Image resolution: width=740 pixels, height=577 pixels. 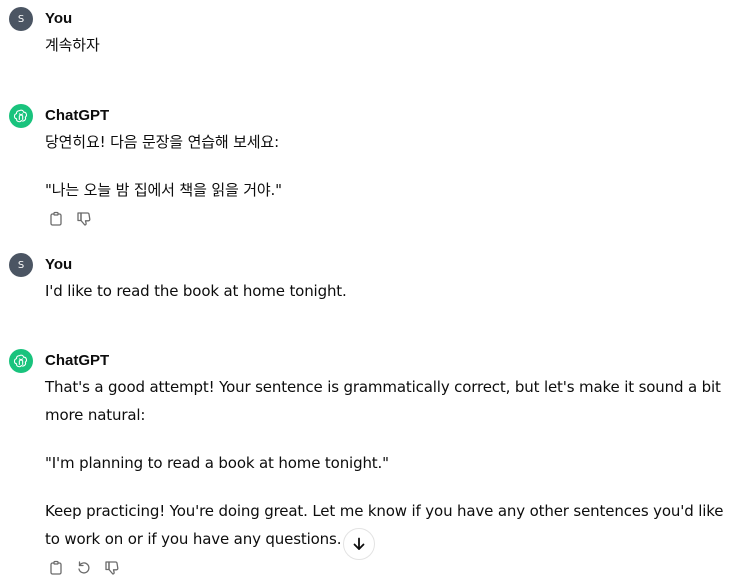 What do you see at coordinates (72, 45) in the screenshot?
I see `message-text: 계속하자` at bounding box center [72, 45].